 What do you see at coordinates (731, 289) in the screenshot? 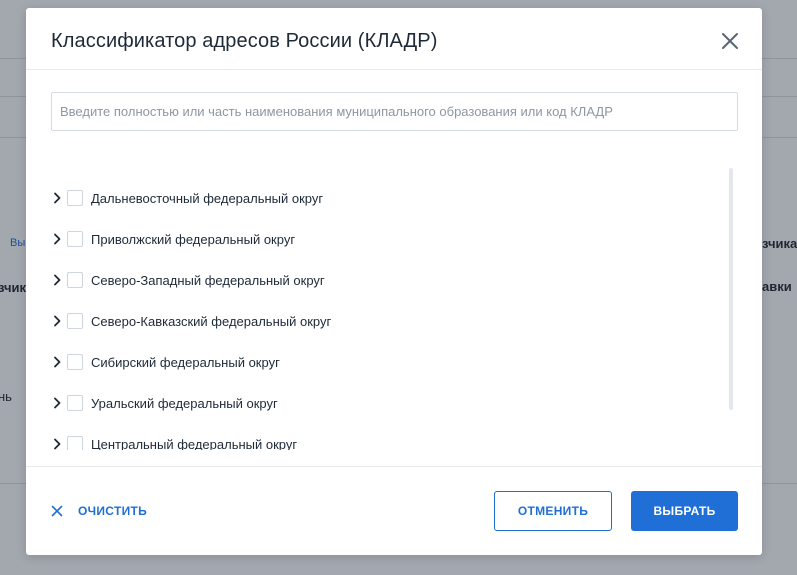
I see `list-scrollbar` at bounding box center [731, 289].